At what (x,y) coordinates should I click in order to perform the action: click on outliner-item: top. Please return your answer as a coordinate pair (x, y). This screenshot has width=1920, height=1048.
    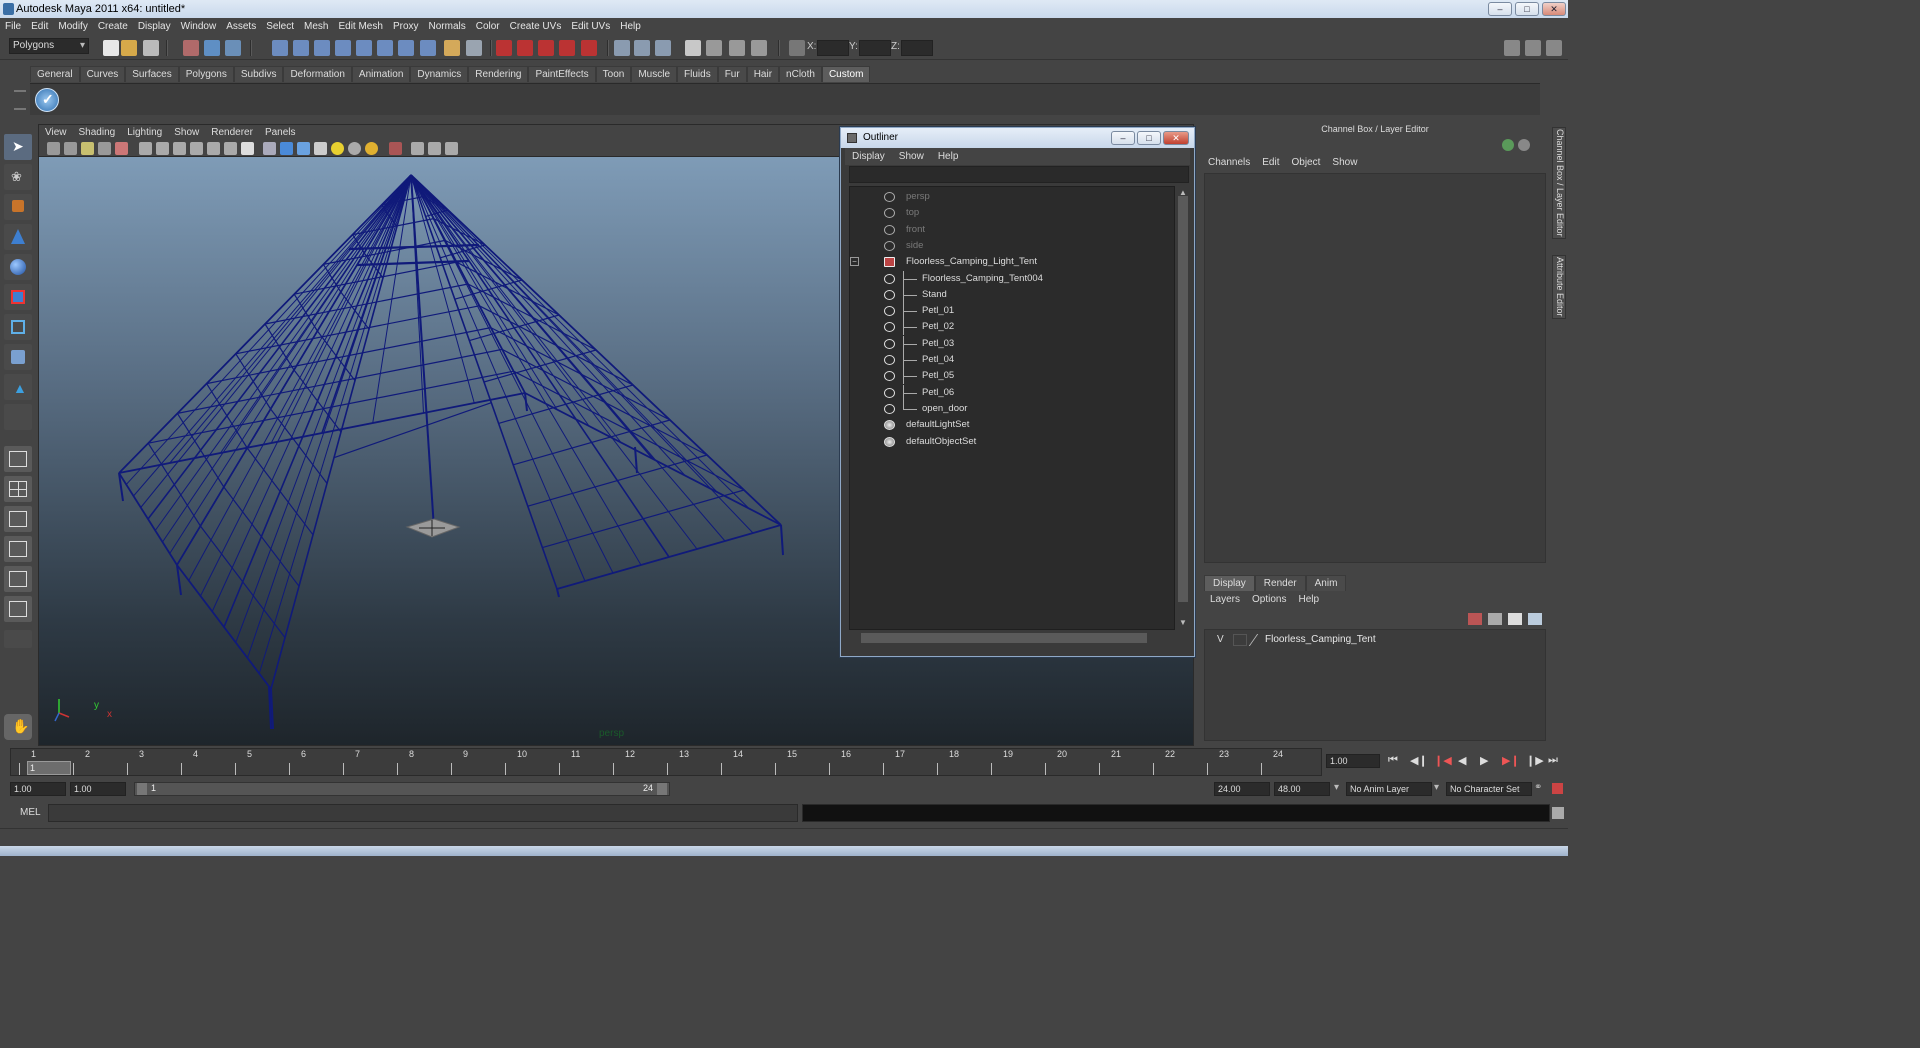
    Looking at the image, I should click on (1013, 213).